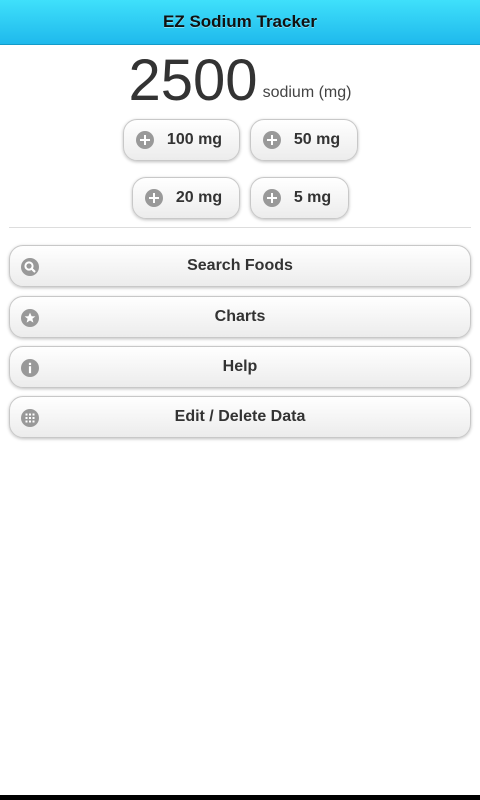 The image size is (480, 800). I want to click on add-5mg-button: 5 mg, so click(299, 198).